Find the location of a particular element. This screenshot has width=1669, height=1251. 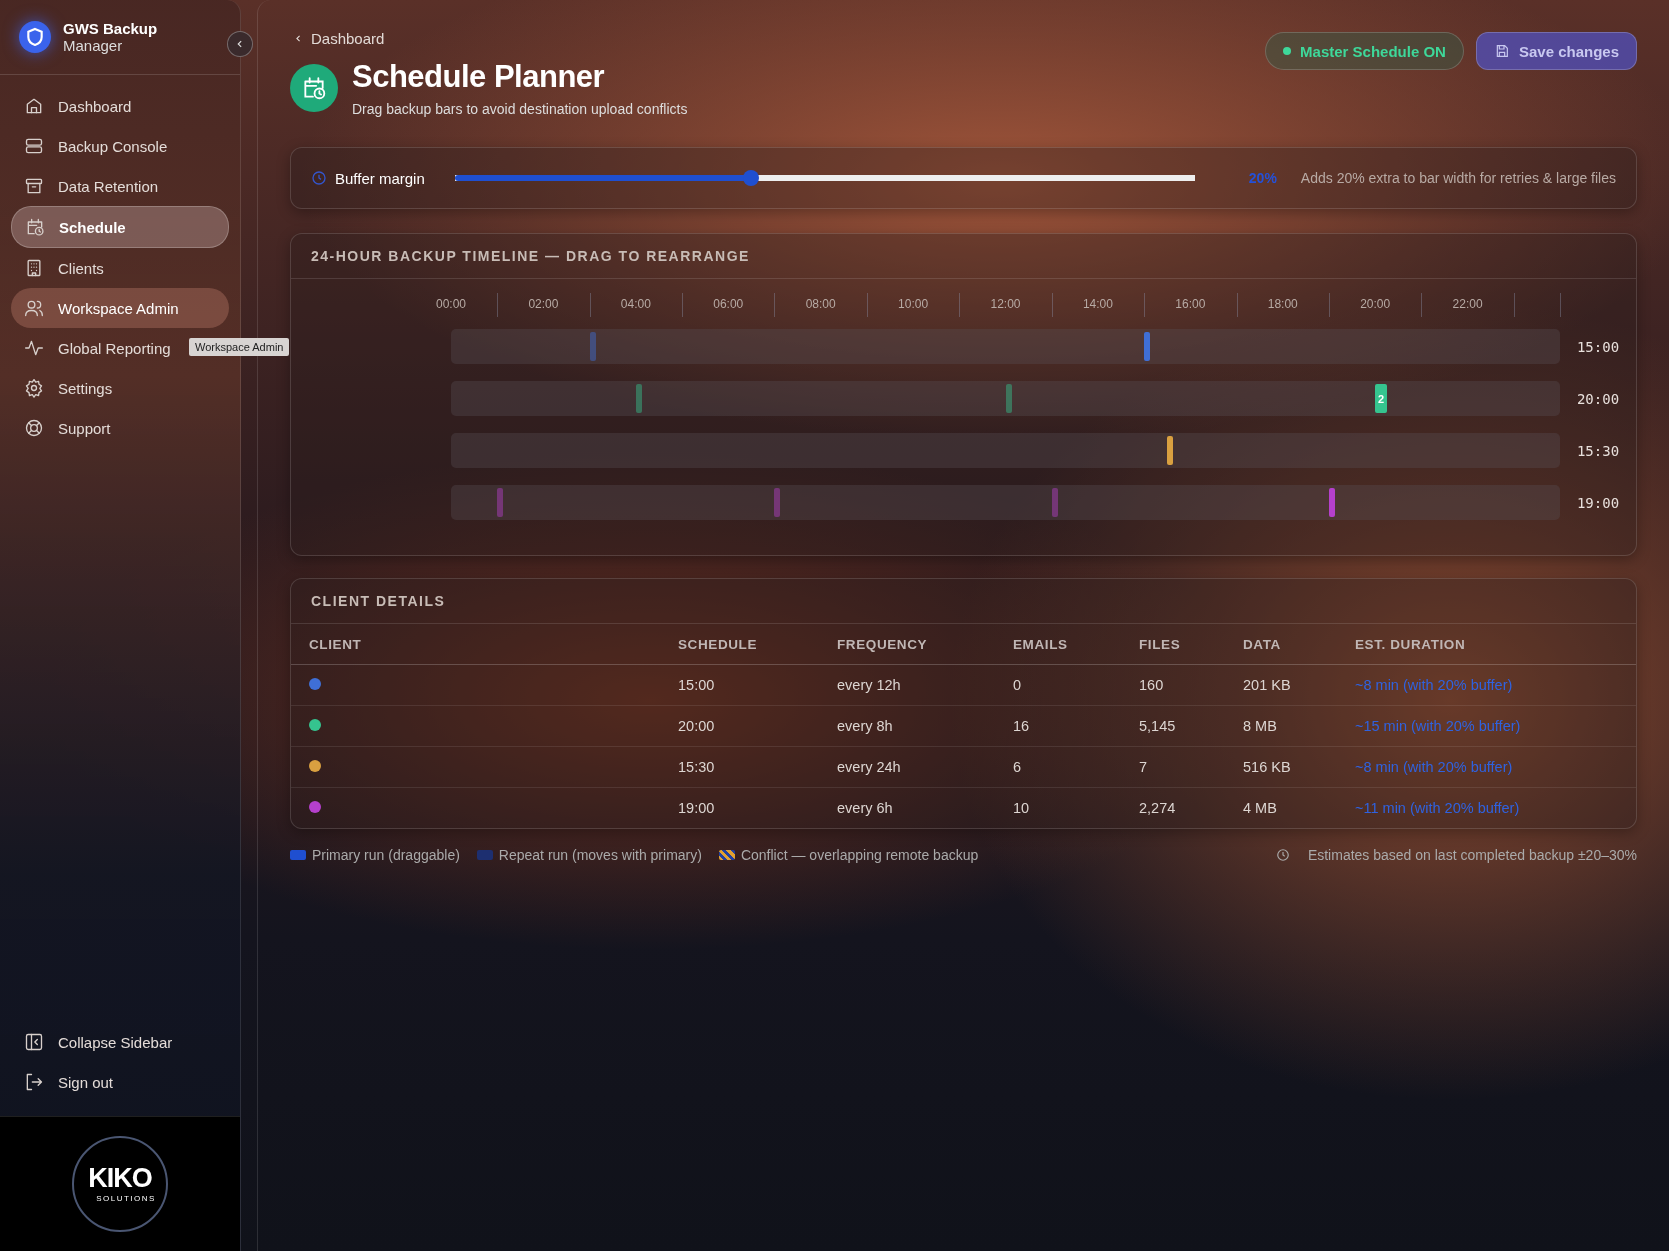

home-icon is located at coordinates (34, 106).